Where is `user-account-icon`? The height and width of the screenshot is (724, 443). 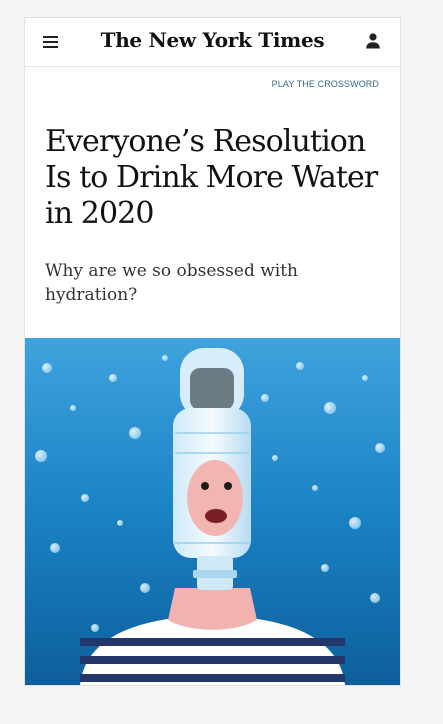
user-account-icon is located at coordinates (373, 41).